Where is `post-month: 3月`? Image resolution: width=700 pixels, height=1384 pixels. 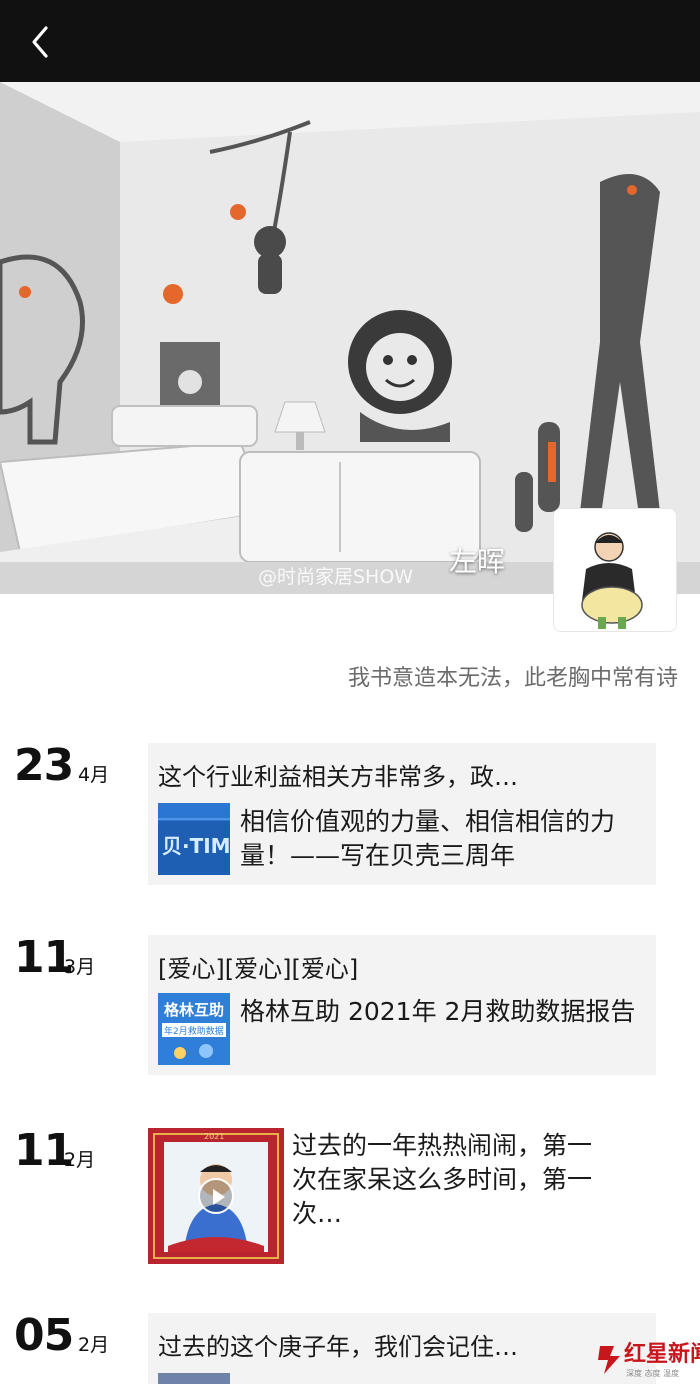 post-month: 3月 is located at coordinates (80, 967).